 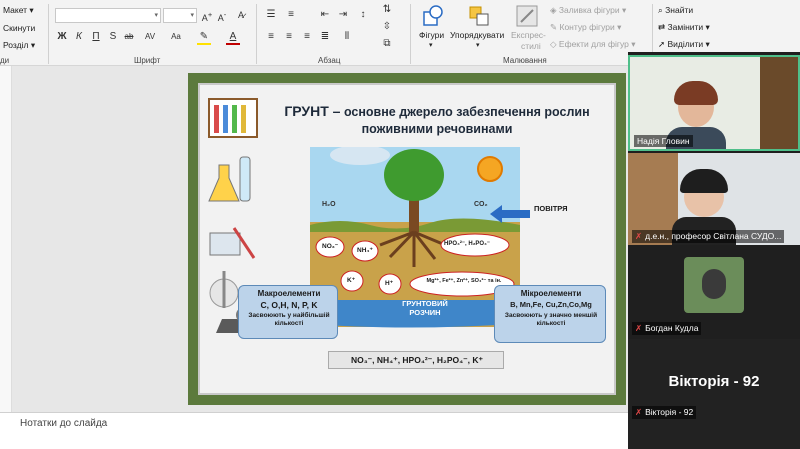 I want to click on line-spacing-icon: ↕, so click(x=363, y=15).